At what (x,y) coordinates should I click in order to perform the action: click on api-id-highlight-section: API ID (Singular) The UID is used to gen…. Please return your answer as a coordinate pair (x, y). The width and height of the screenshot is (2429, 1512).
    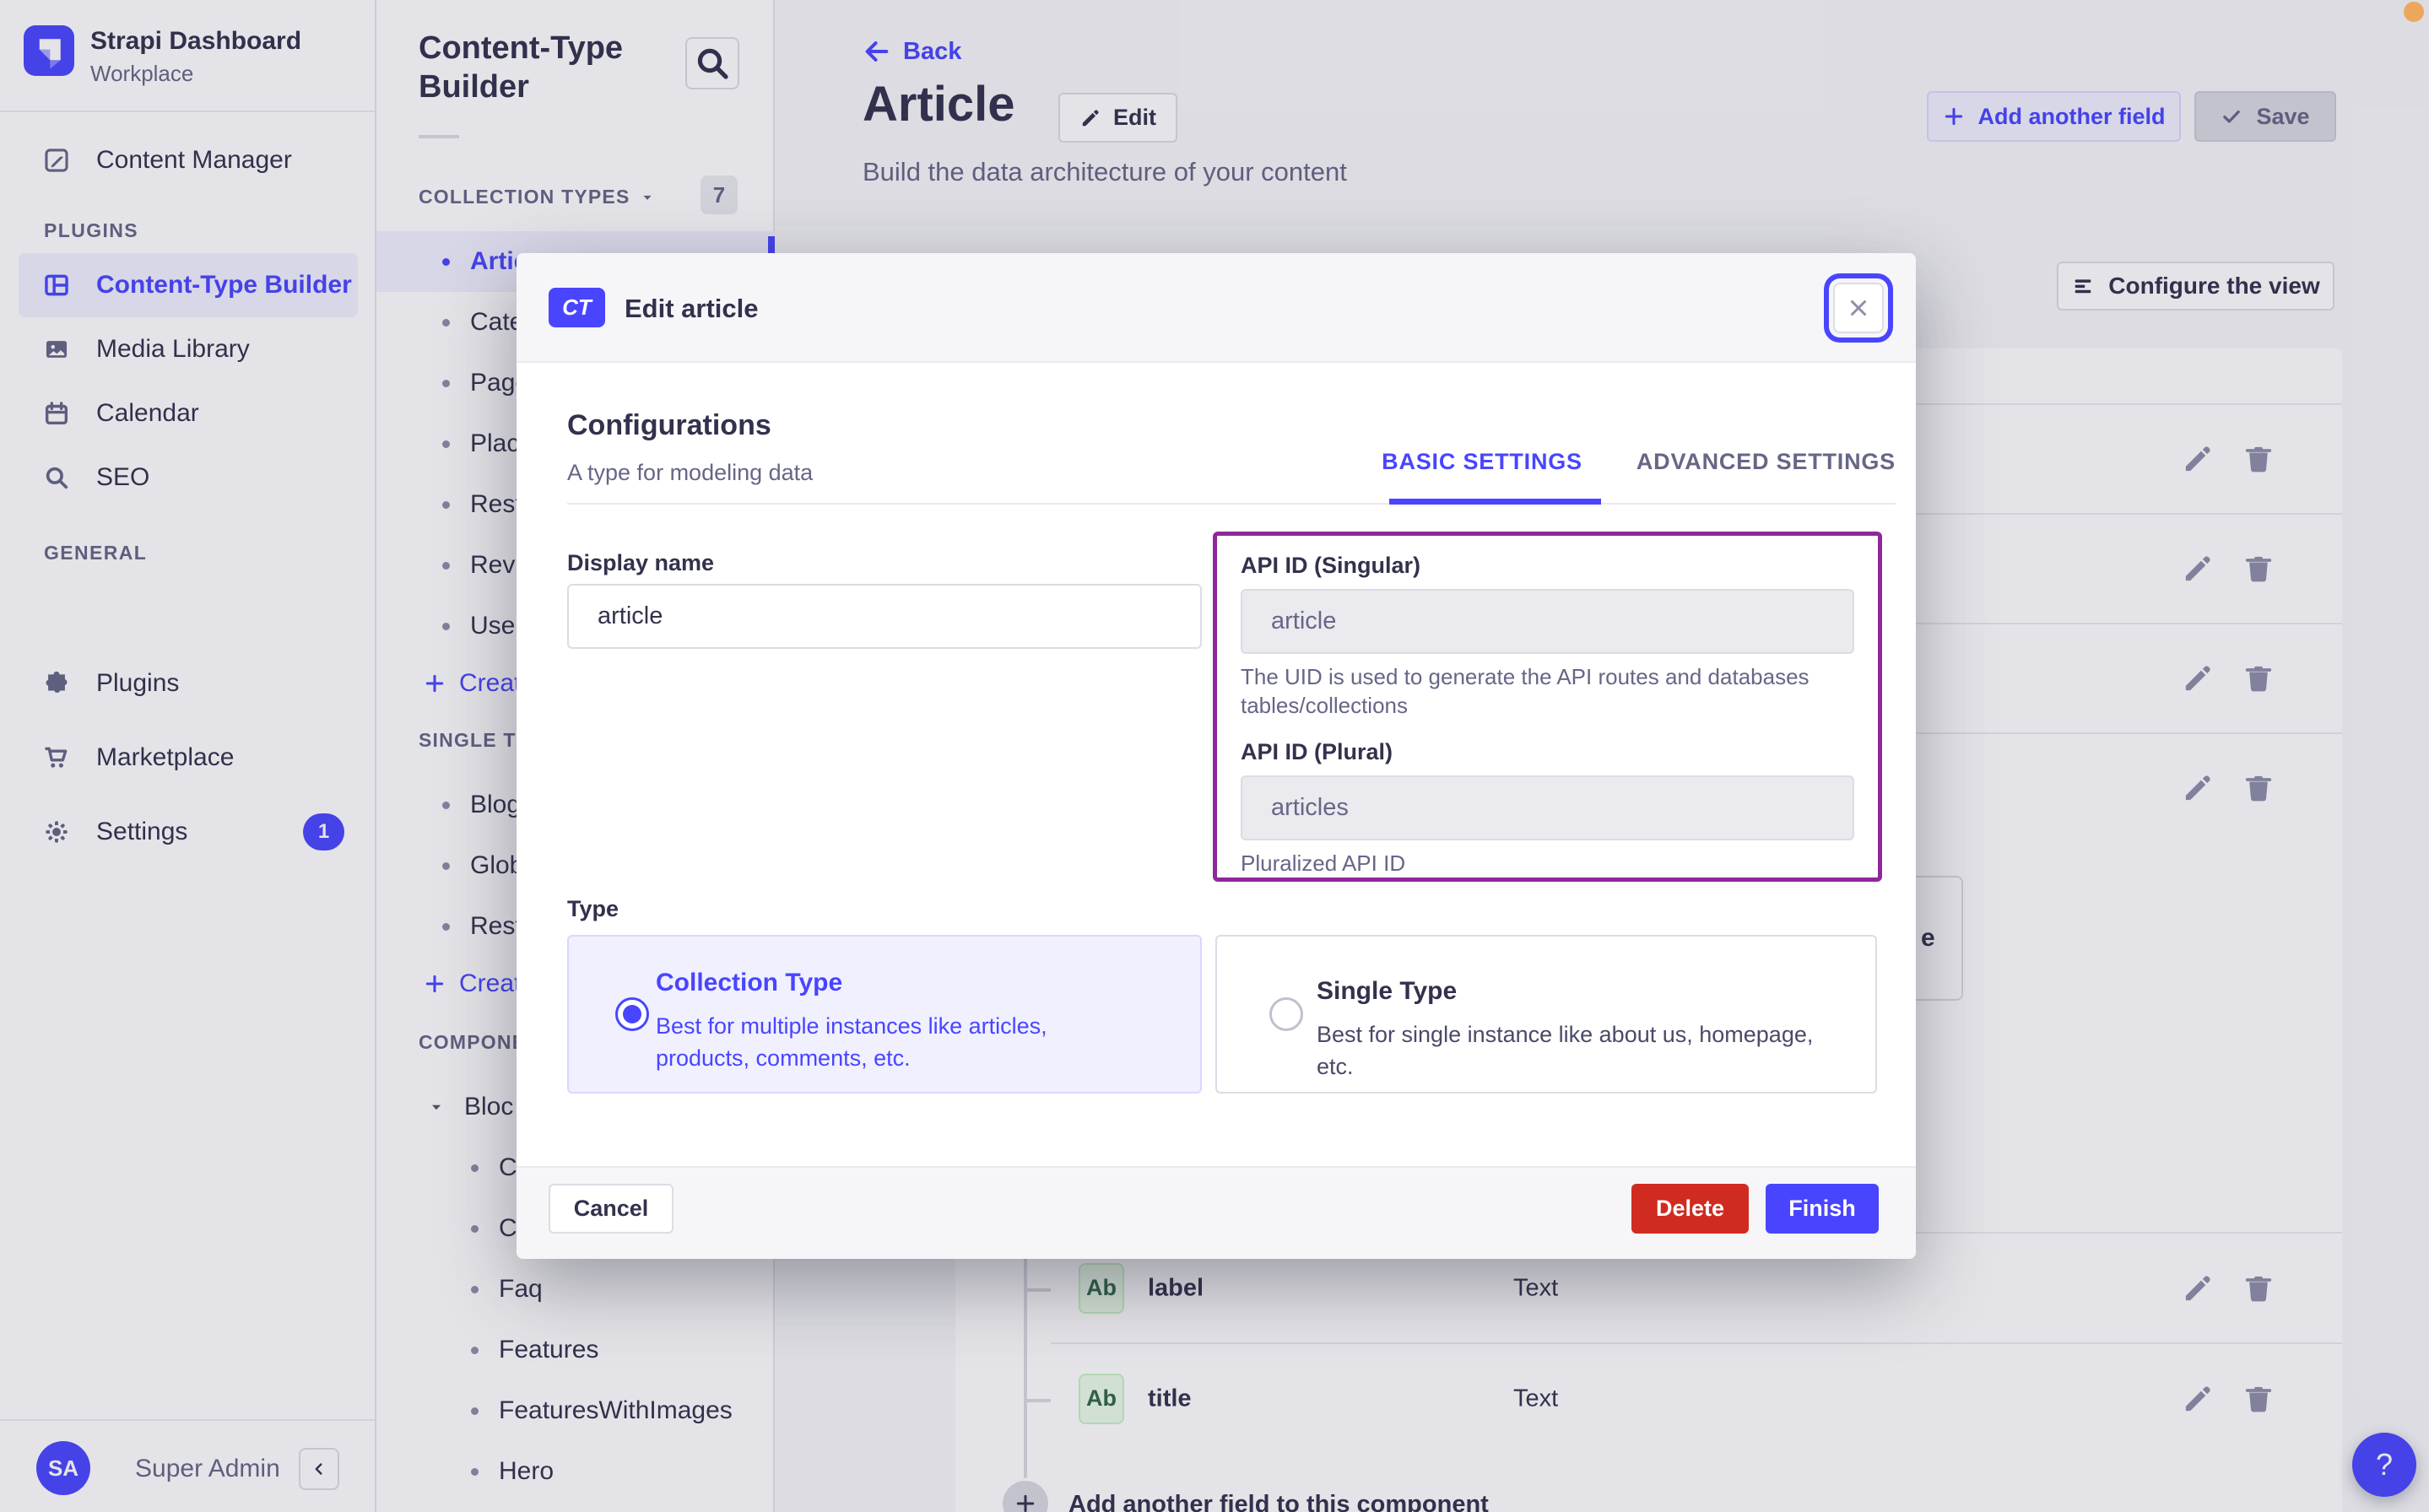
    Looking at the image, I should click on (1547, 707).